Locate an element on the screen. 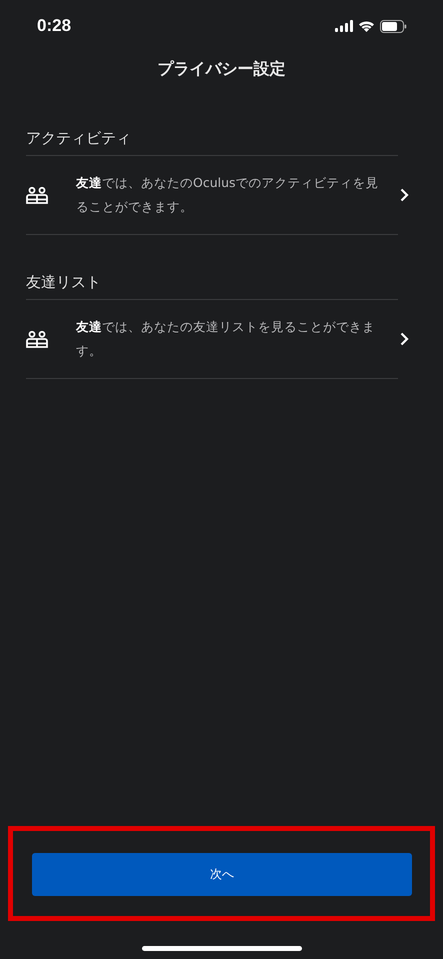 This screenshot has width=443, height=959. screen-title: プライバシー設定 is located at coordinates (222, 69).